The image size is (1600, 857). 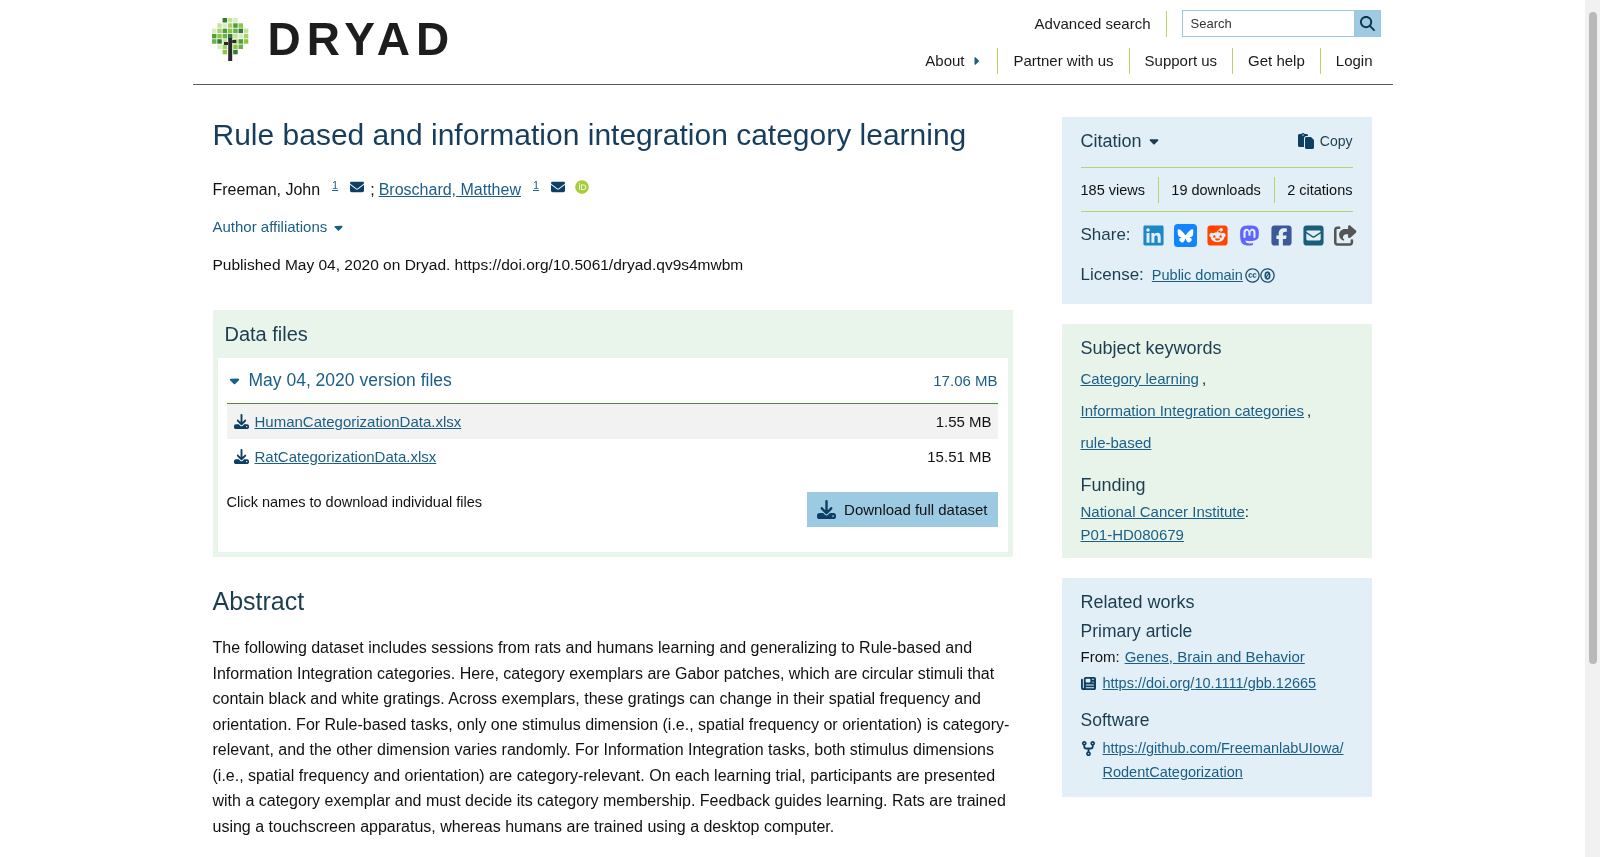 What do you see at coordinates (1116, 442) in the screenshot?
I see `keyword-link: rule-based` at bounding box center [1116, 442].